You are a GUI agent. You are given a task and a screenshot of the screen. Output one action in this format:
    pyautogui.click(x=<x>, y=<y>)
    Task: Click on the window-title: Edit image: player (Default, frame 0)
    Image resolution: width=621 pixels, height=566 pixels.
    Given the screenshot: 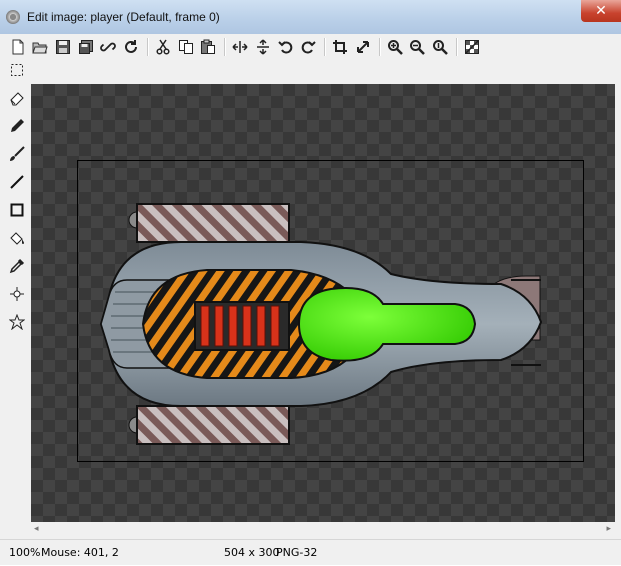 What is the action you would take?
    pyautogui.click(x=123, y=17)
    